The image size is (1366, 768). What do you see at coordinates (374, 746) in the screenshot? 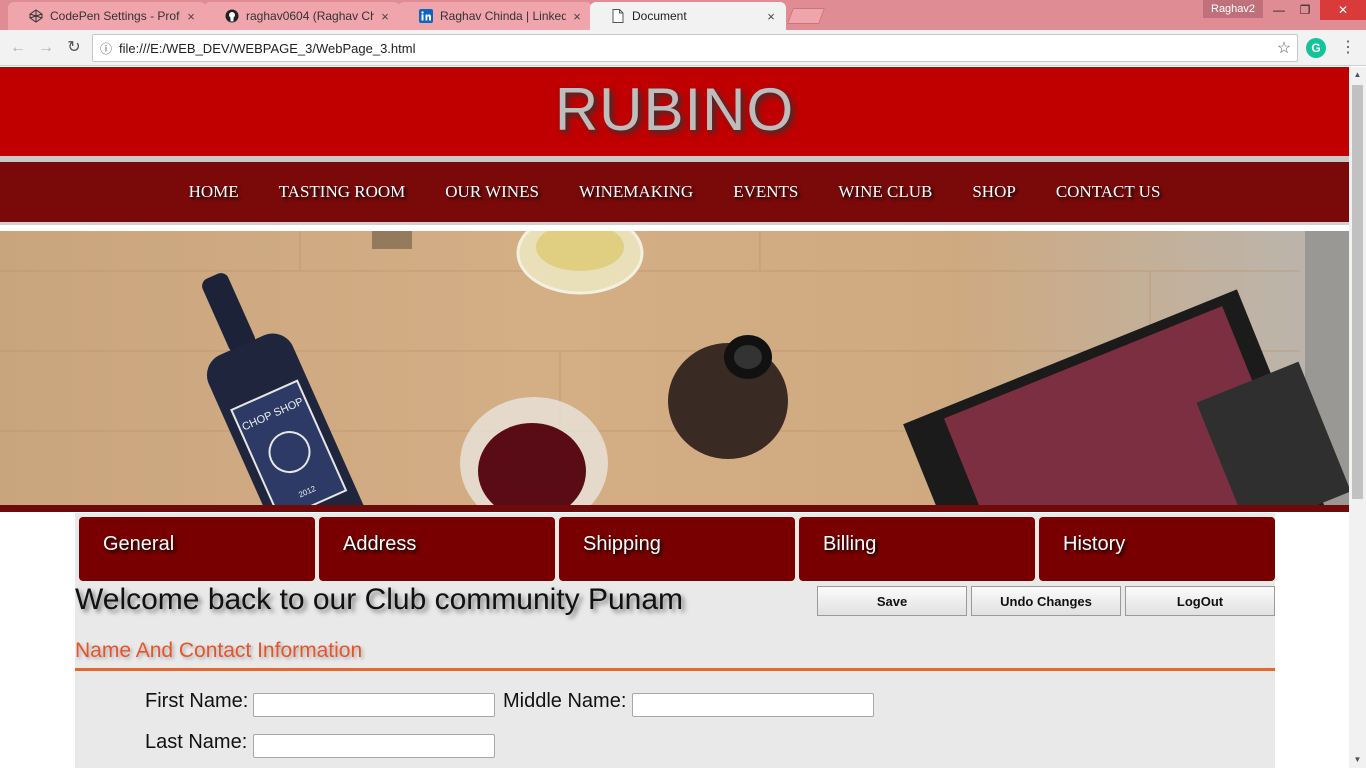
I see `last-name-field` at bounding box center [374, 746].